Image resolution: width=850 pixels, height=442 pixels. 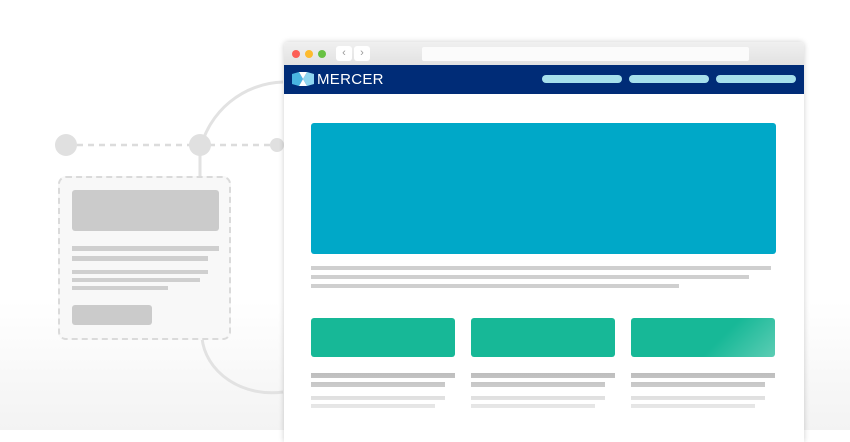 What do you see at coordinates (144, 258) in the screenshot?
I see `template-placeholder-card` at bounding box center [144, 258].